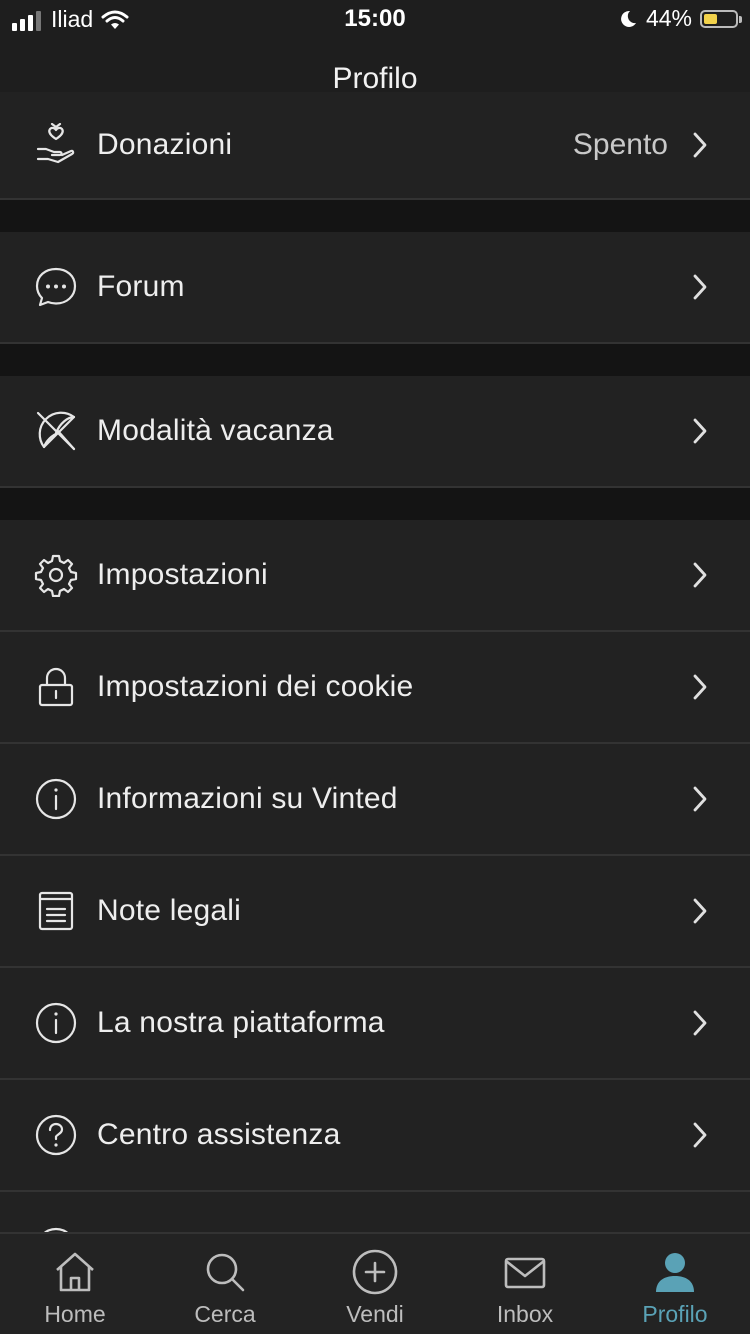 This screenshot has width=750, height=1334. I want to click on gear-icon, so click(56, 575).